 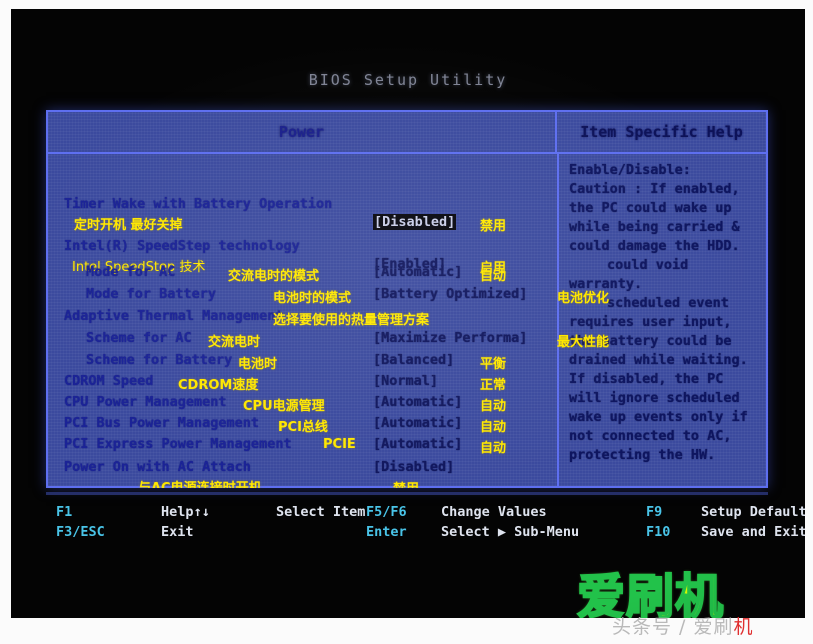 I want to click on setting-value: [Balanced], so click(x=413, y=360).